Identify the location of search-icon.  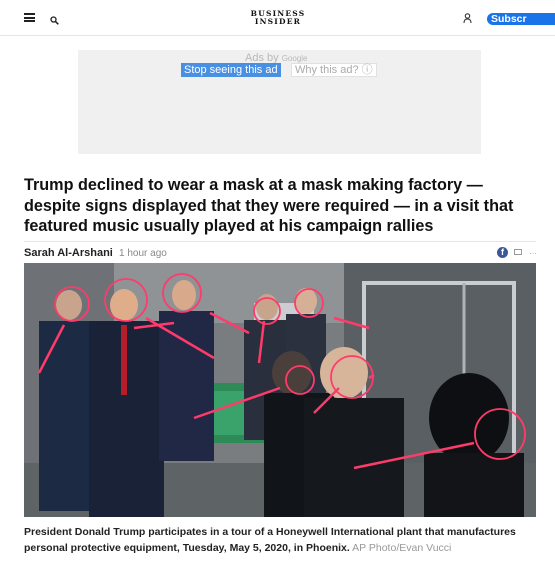
(54, 20).